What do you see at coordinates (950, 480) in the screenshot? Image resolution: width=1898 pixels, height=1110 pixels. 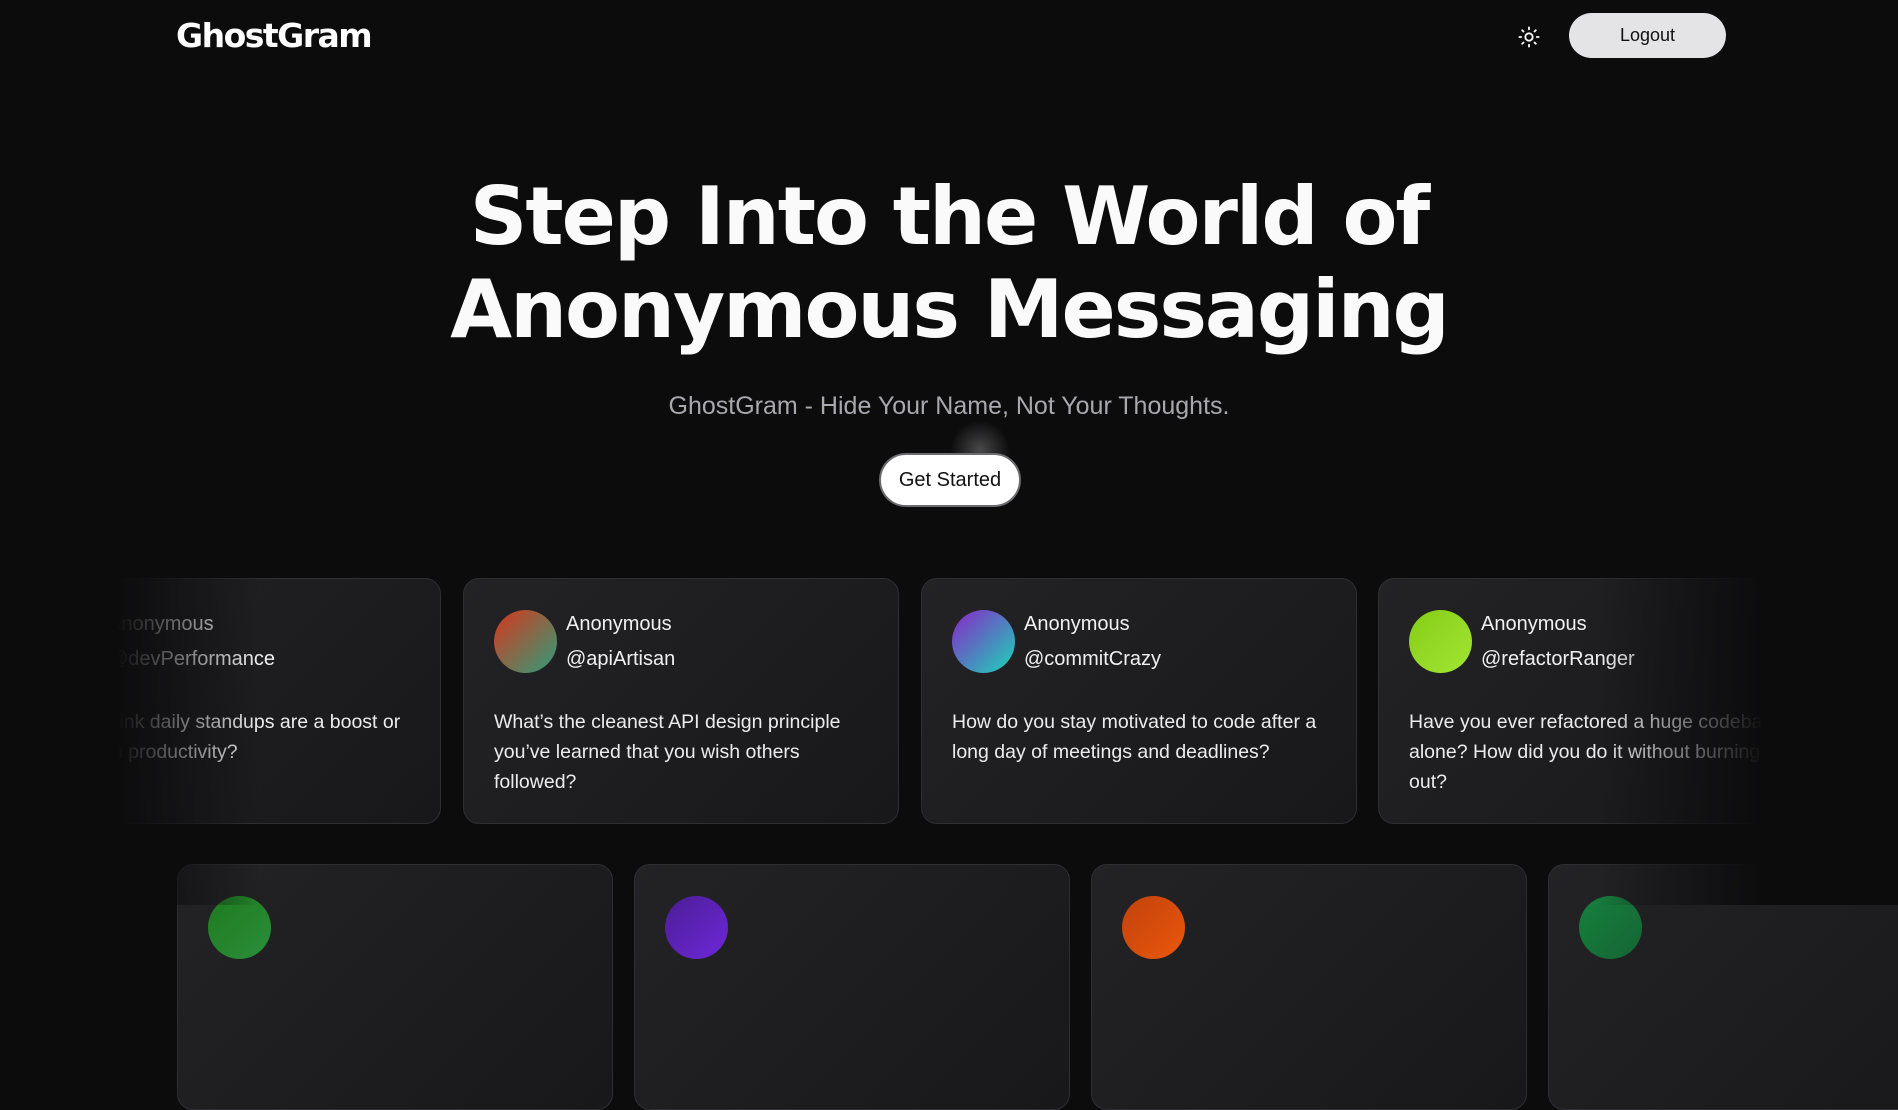 I see `get-started-button: Get Started` at bounding box center [950, 480].